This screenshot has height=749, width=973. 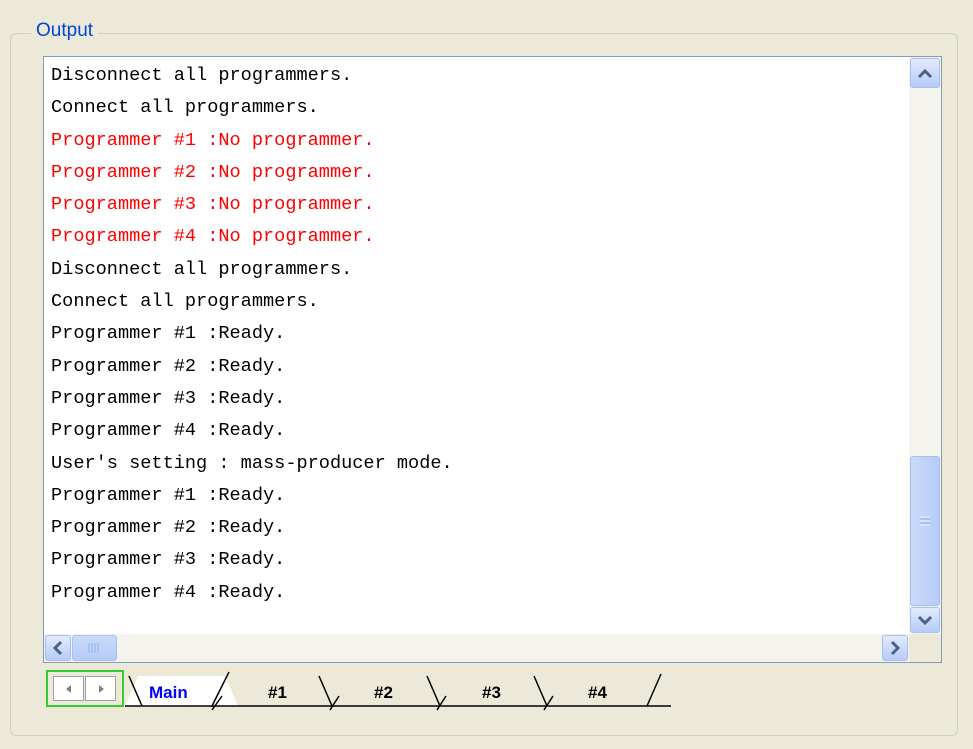 What do you see at coordinates (277, 693) in the screenshot?
I see `tab-1: #1` at bounding box center [277, 693].